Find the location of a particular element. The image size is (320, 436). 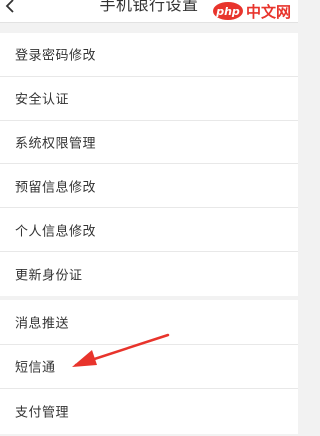

watermark-text: 中文网 is located at coordinates (269, 11).